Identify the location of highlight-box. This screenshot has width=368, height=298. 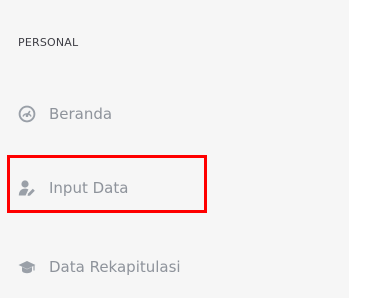
(107, 184).